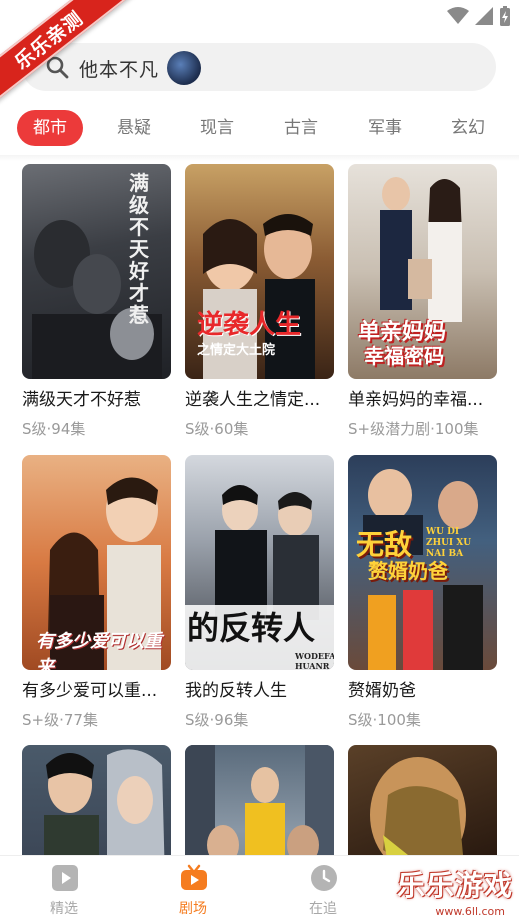  Describe the element at coordinates (259, 67) in the screenshot. I see `search-bar: 他本不凡` at that location.